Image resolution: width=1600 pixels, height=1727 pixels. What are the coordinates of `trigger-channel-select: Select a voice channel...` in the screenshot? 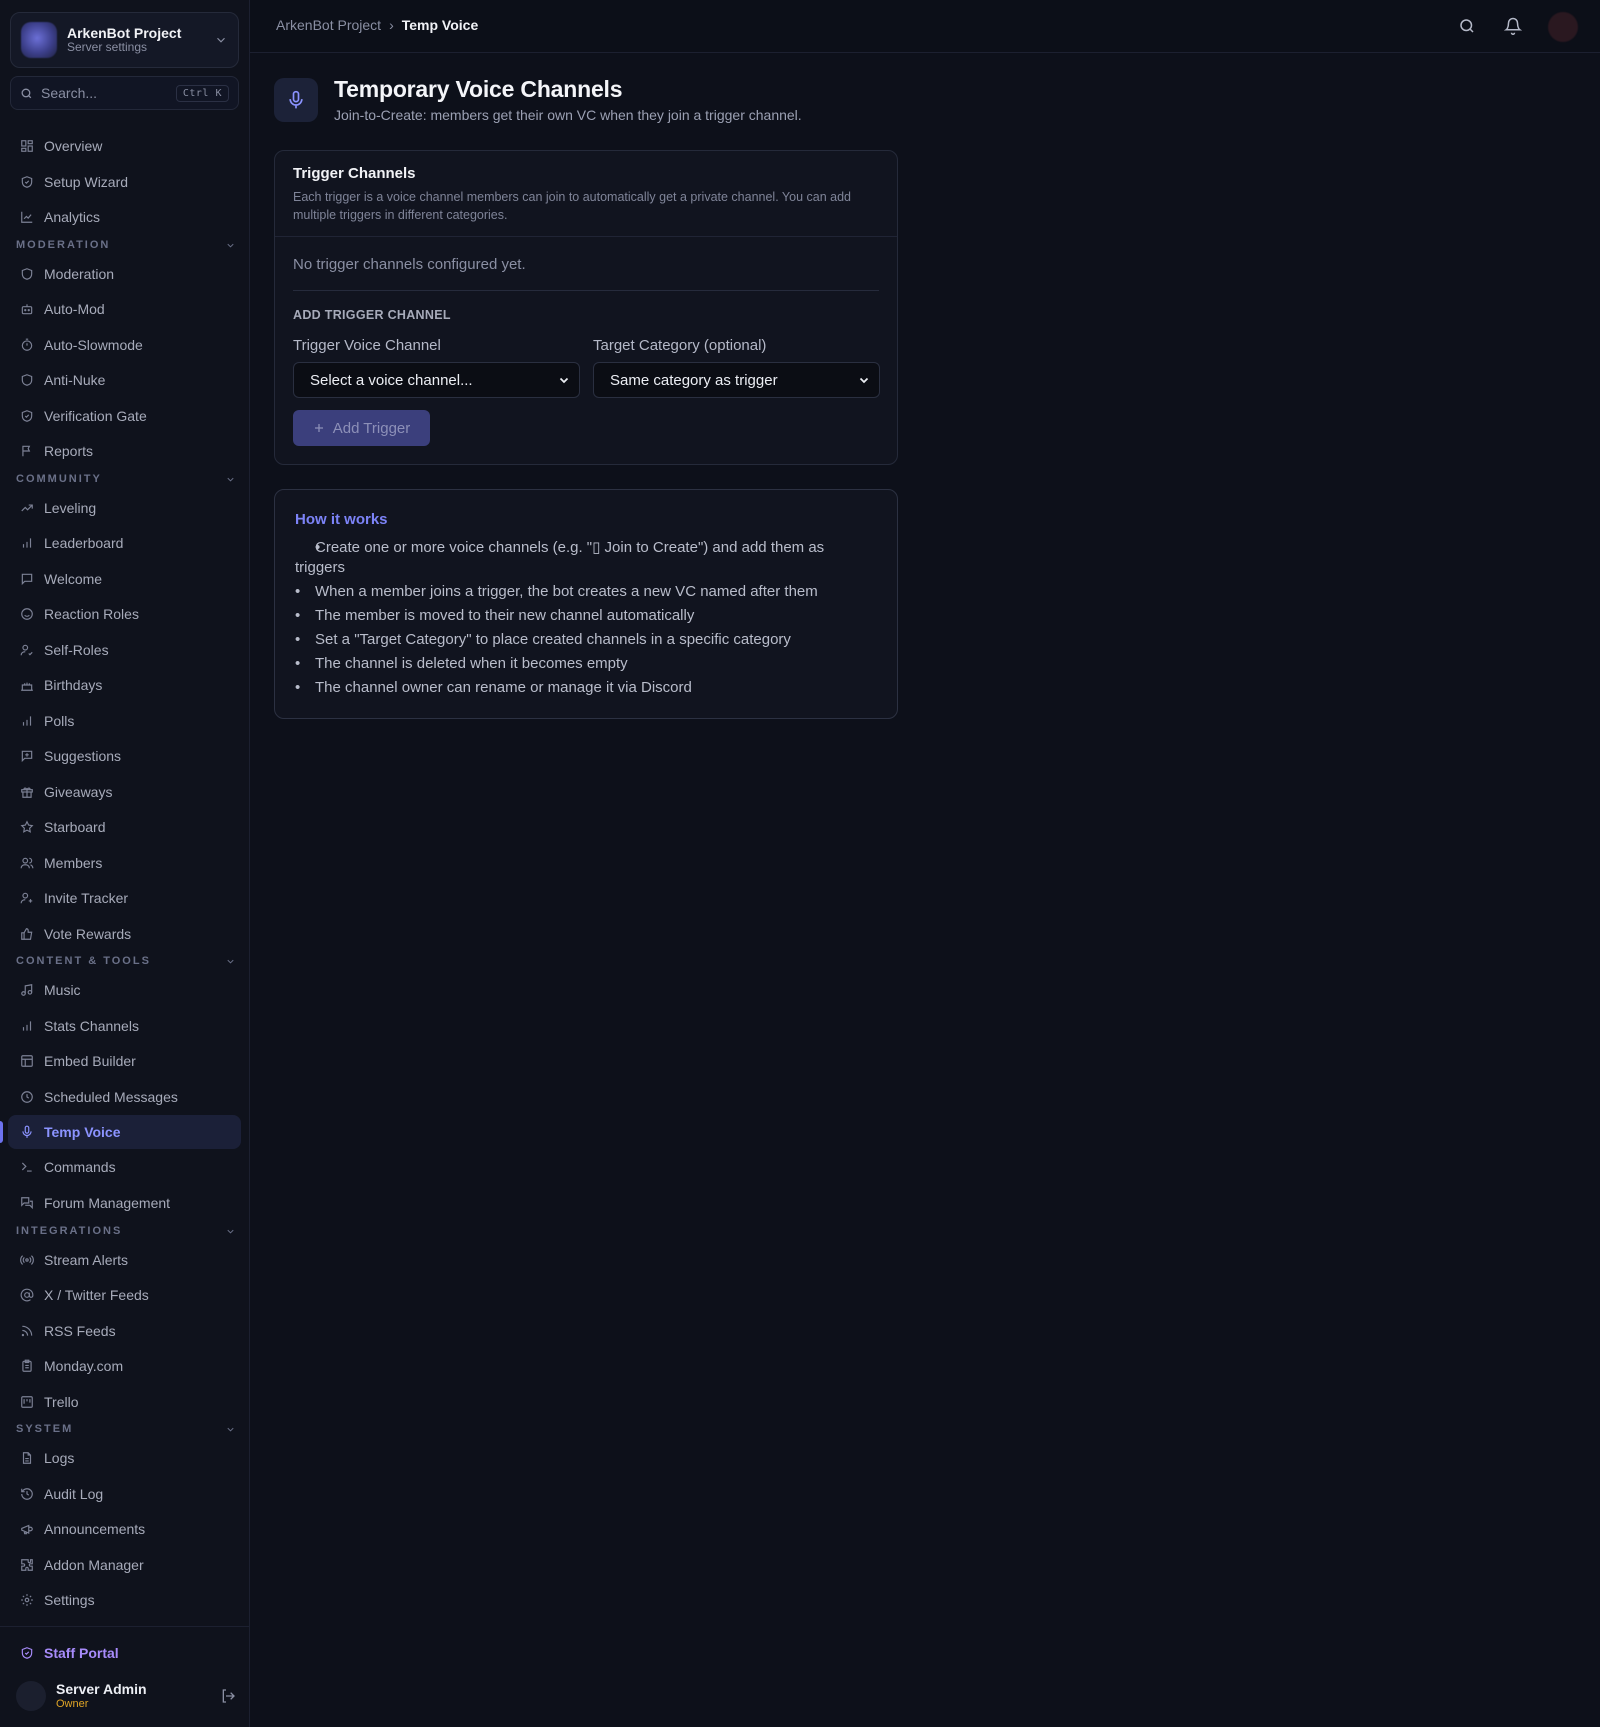 It's located at (436, 380).